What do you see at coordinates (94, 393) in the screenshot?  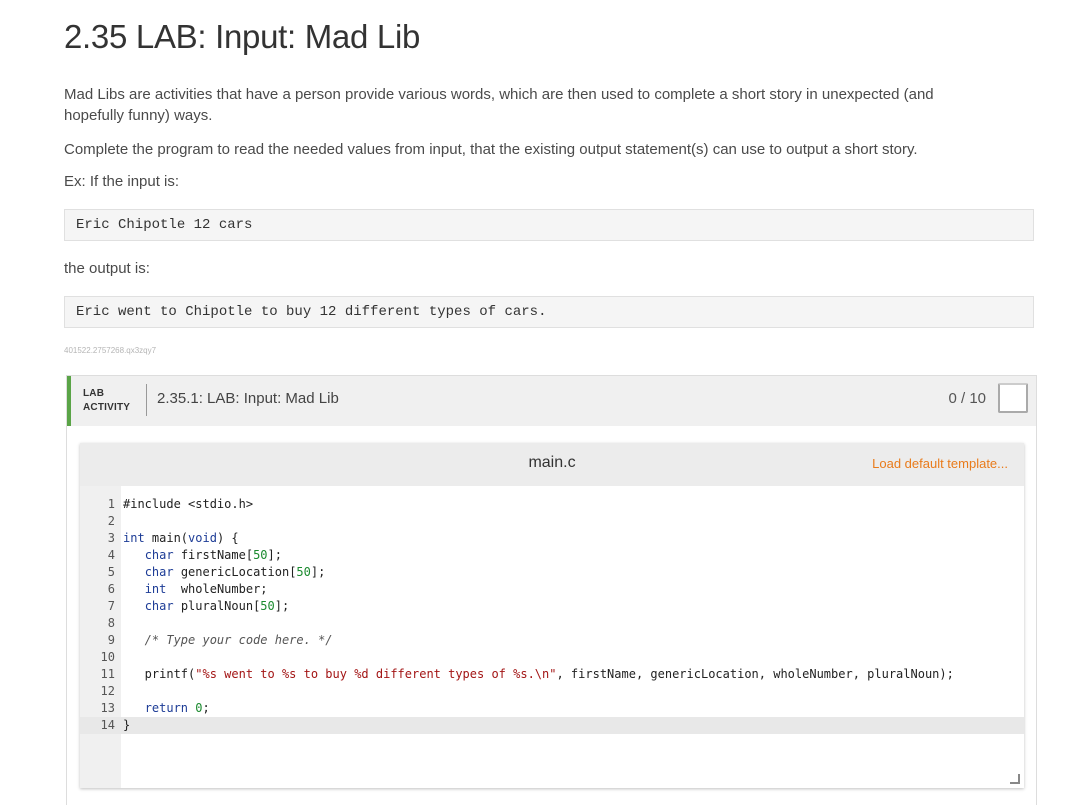 I see `lab-tag-line1: LAB` at bounding box center [94, 393].